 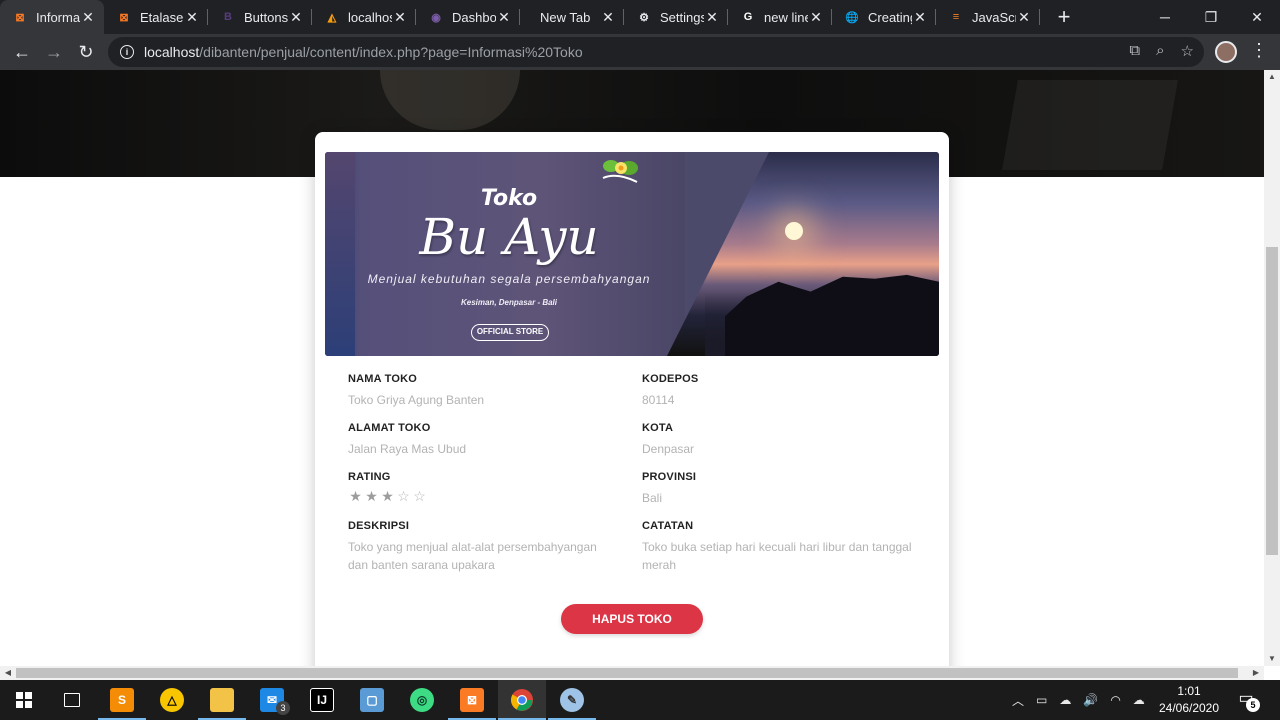 I want to click on sublime-text-icon: S, so click(x=122, y=700).